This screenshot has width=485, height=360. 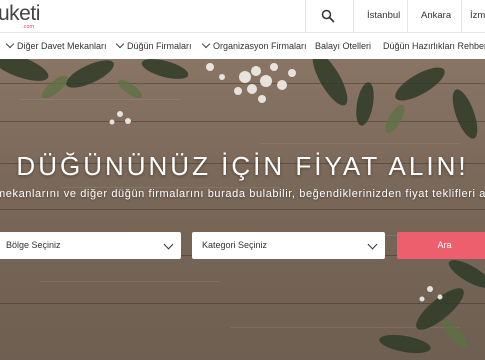 What do you see at coordinates (242, 16) in the screenshot?
I see `site-header: uketi .com İstanbul Ankara İzm` at bounding box center [242, 16].